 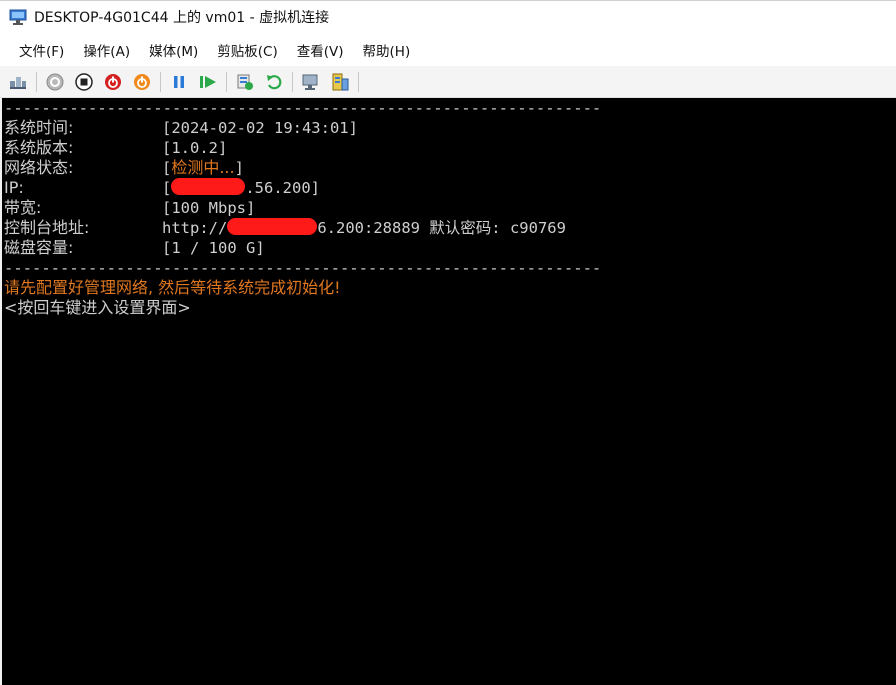 I want to click on console-address-wrapper: http:// 6.200:28889 默认密码: c90769, so click(x=364, y=228).